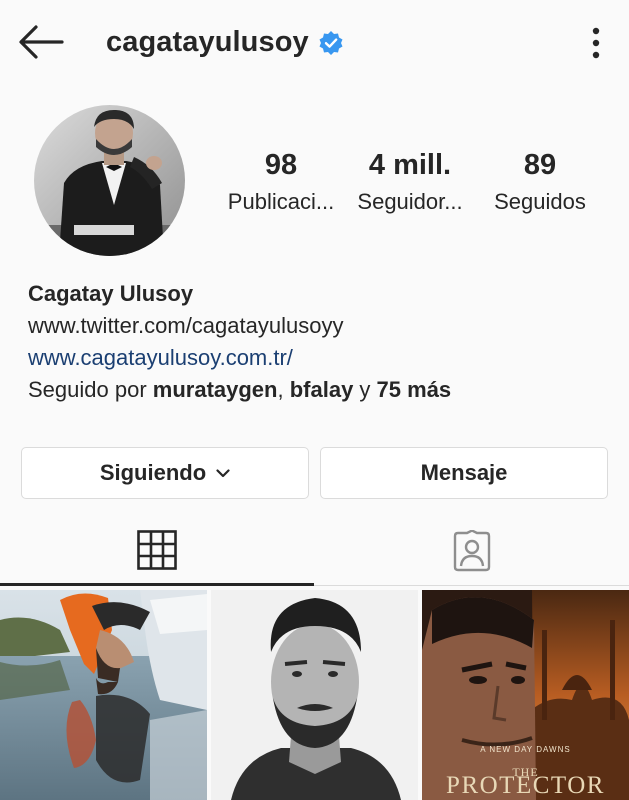 The height and width of the screenshot is (800, 629). What do you see at coordinates (540, 201) in the screenshot?
I see `following-count-label: Seguidos` at bounding box center [540, 201].